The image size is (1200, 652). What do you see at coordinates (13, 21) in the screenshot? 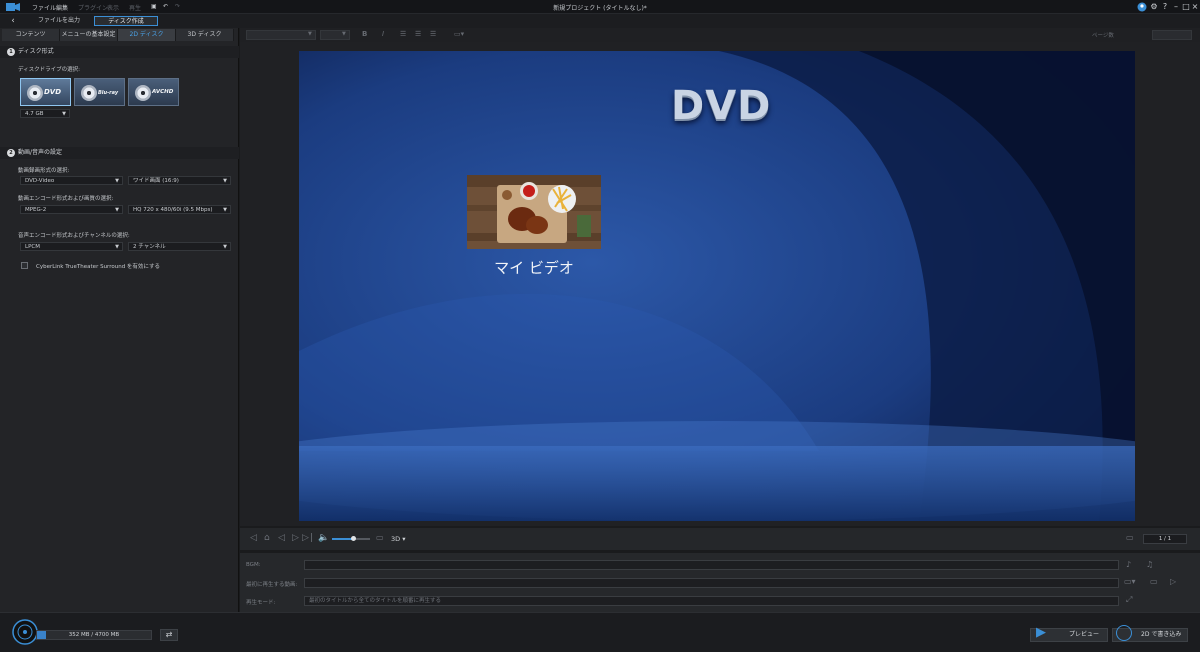
I see `back-icon: ‹` at bounding box center [13, 21].